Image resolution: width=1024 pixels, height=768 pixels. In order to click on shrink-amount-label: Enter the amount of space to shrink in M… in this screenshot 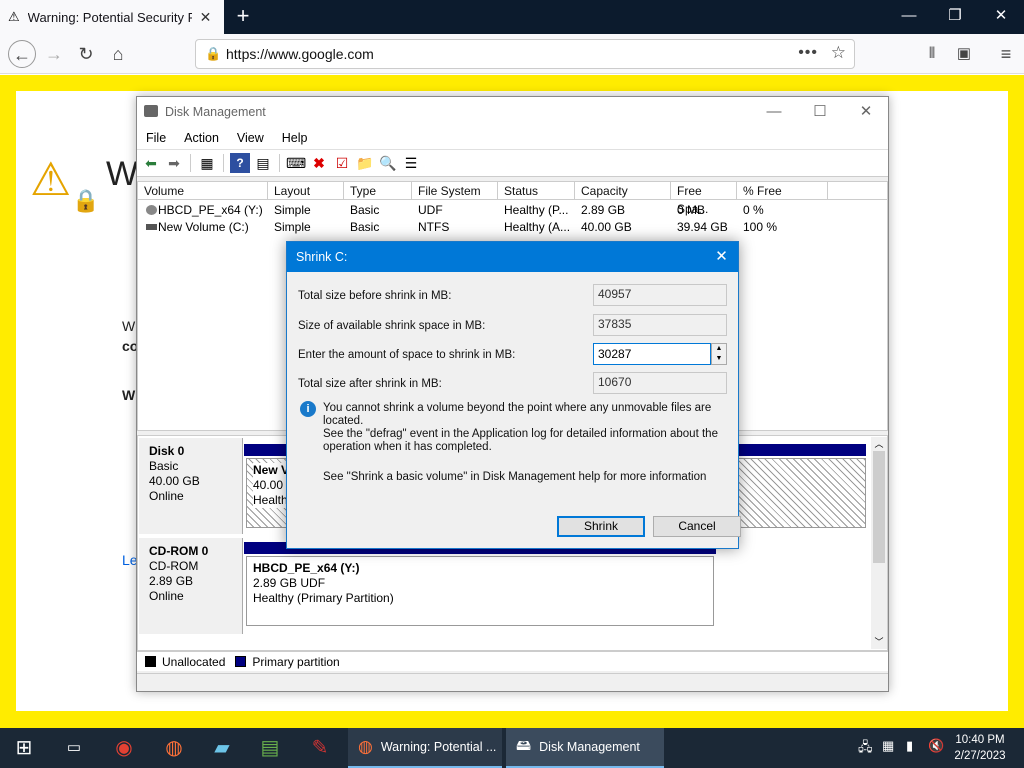, I will do `click(407, 355)`.